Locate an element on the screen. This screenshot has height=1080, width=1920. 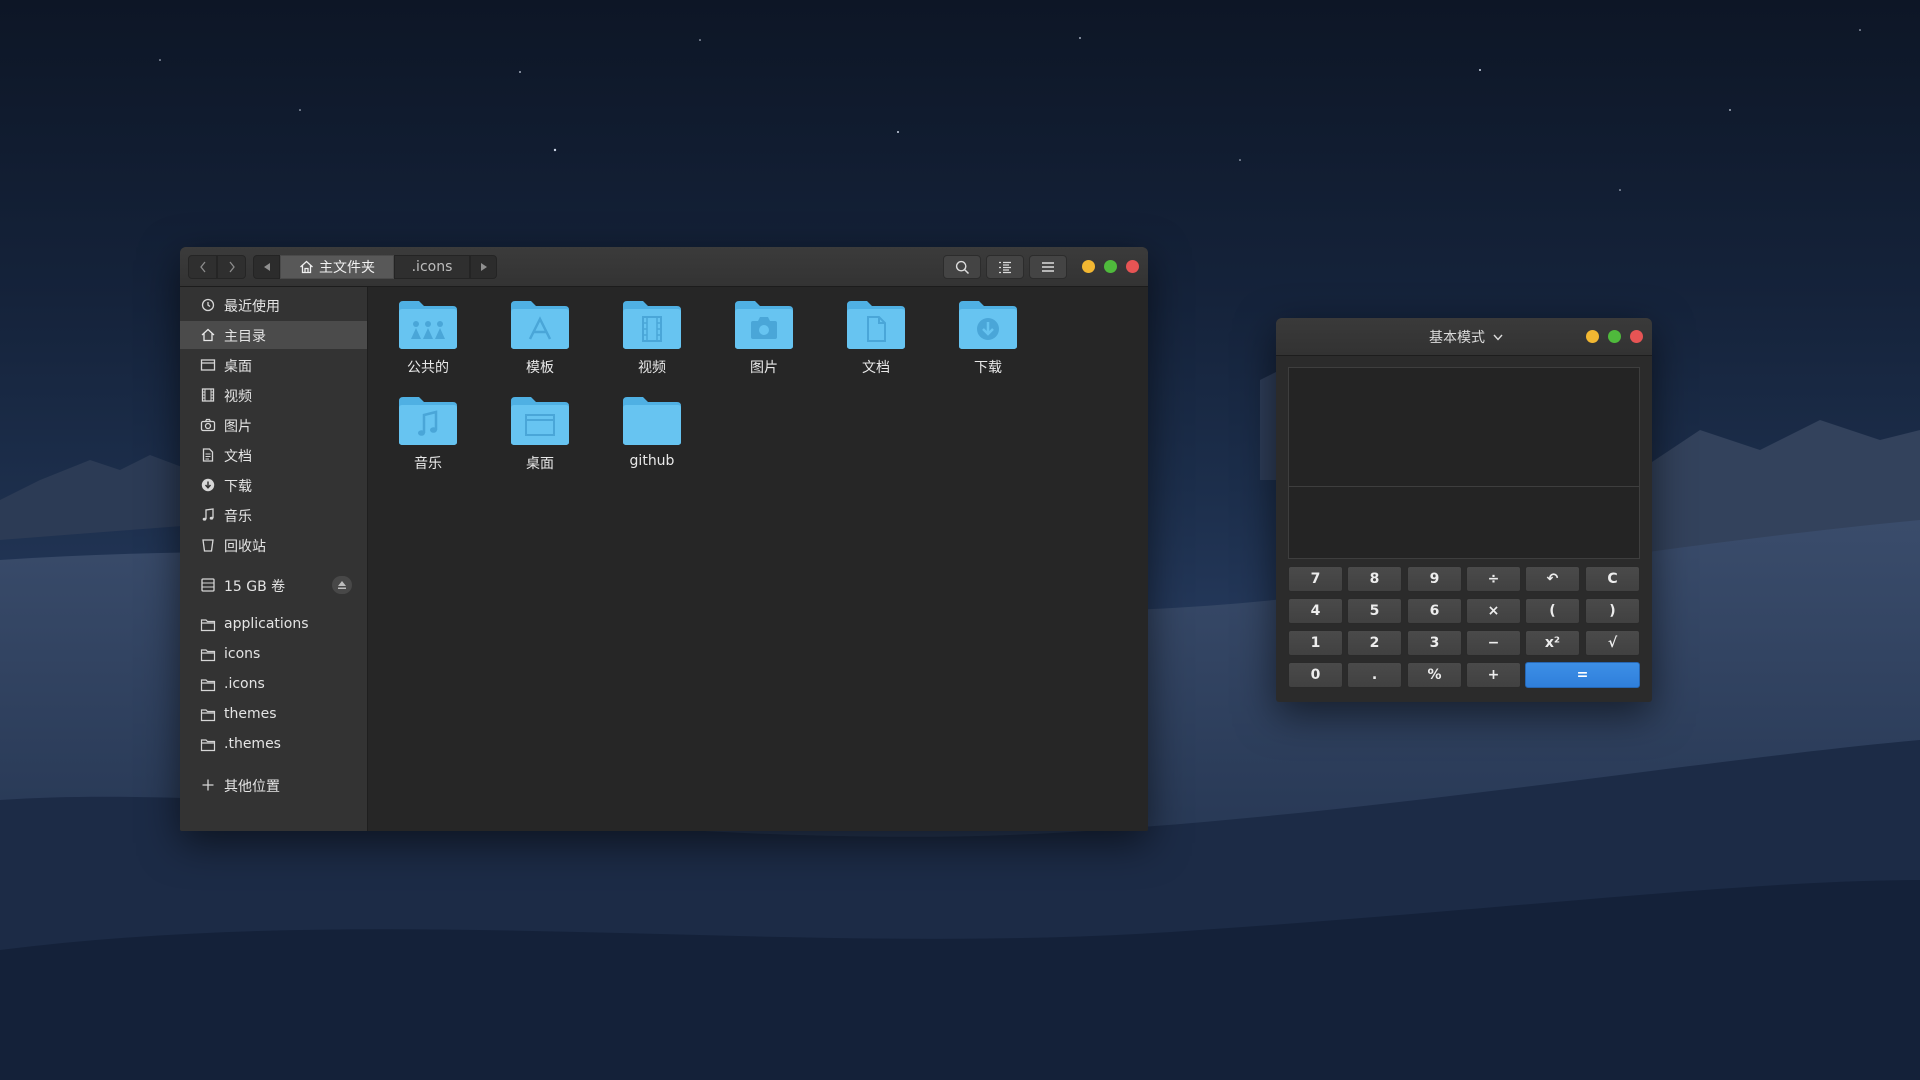
calculator-display is located at coordinates (1464, 463).